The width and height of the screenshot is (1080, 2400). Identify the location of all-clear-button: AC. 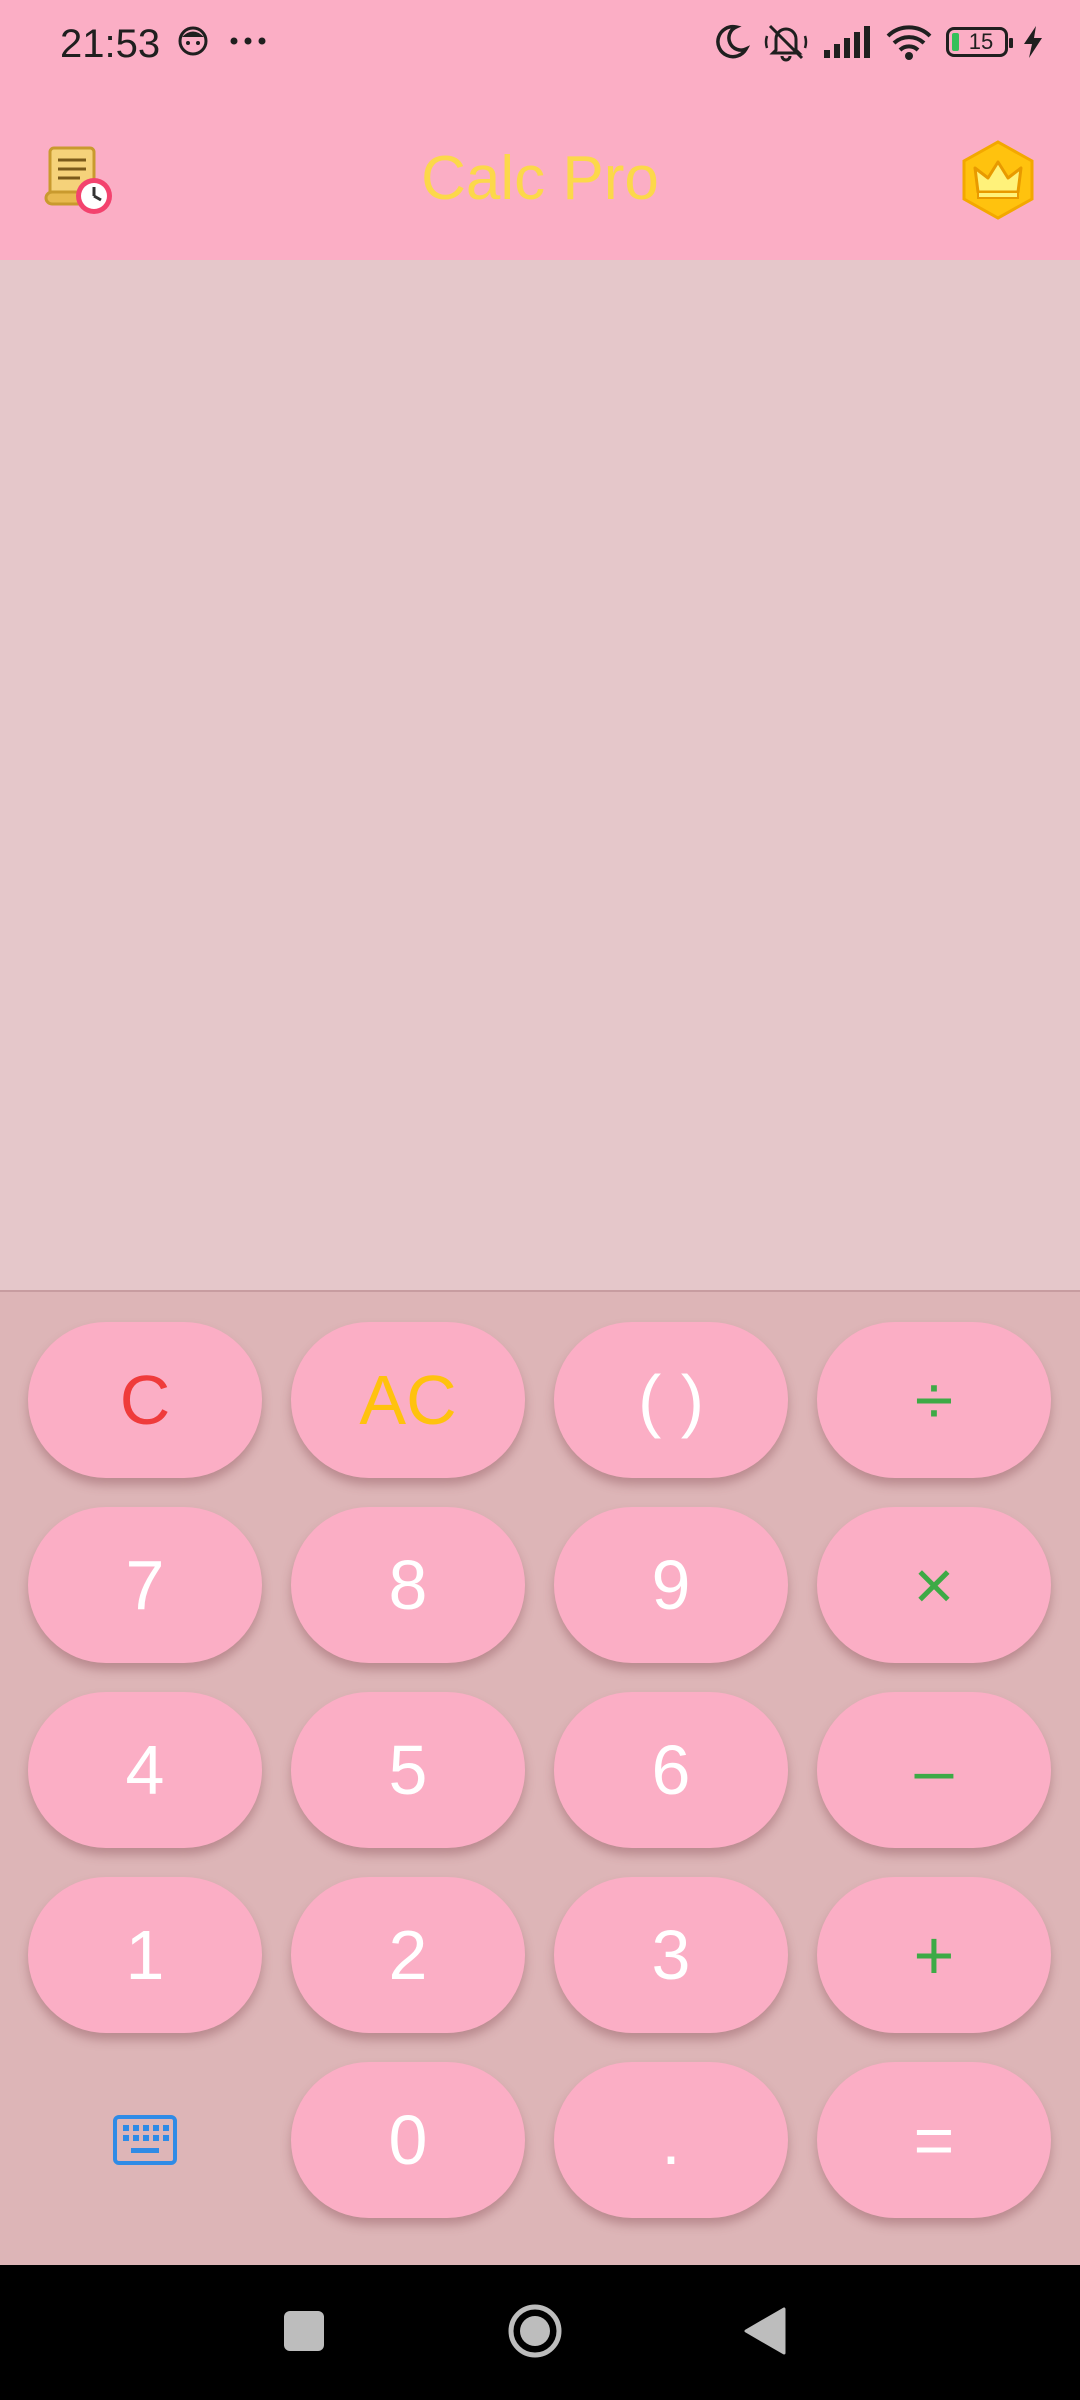
(408, 1400).